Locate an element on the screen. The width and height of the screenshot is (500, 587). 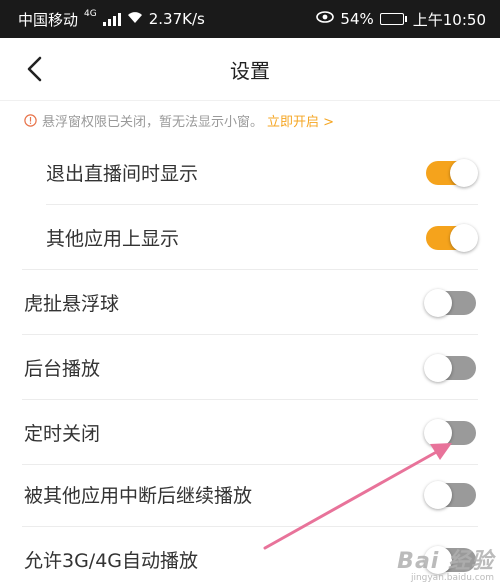
status-left: 中国移动 4G 2.37K/s is located at coordinates (111, 19).